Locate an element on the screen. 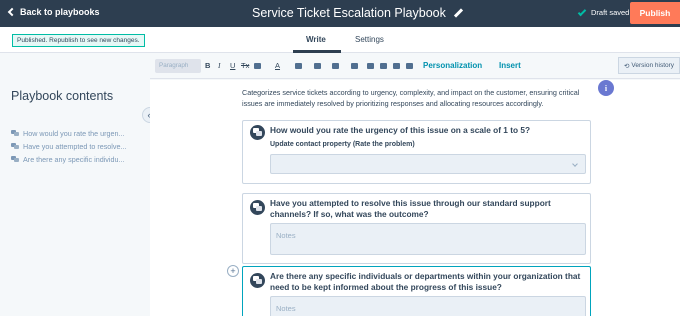  save-status-text: Draft saved is located at coordinates (610, 12).